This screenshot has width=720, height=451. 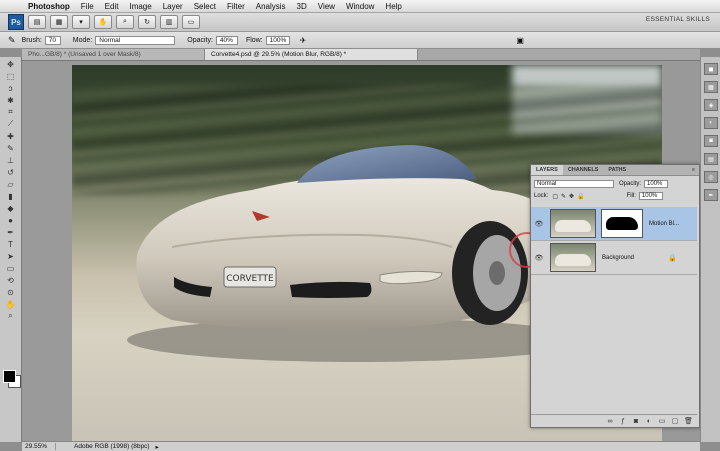 What do you see at coordinates (49, 6) in the screenshot?
I see `menu-photoshop: Photoshop` at bounding box center [49, 6].